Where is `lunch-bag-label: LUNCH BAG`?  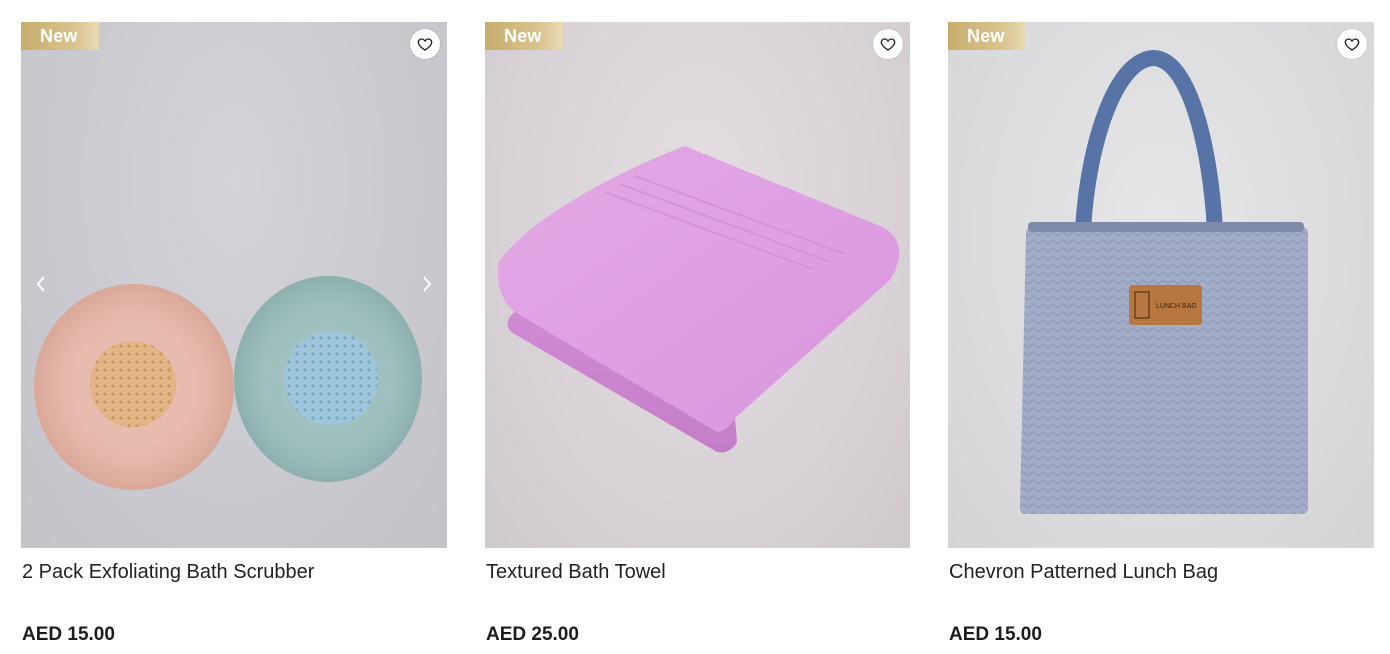 lunch-bag-label: LUNCH BAG is located at coordinates (1176, 306).